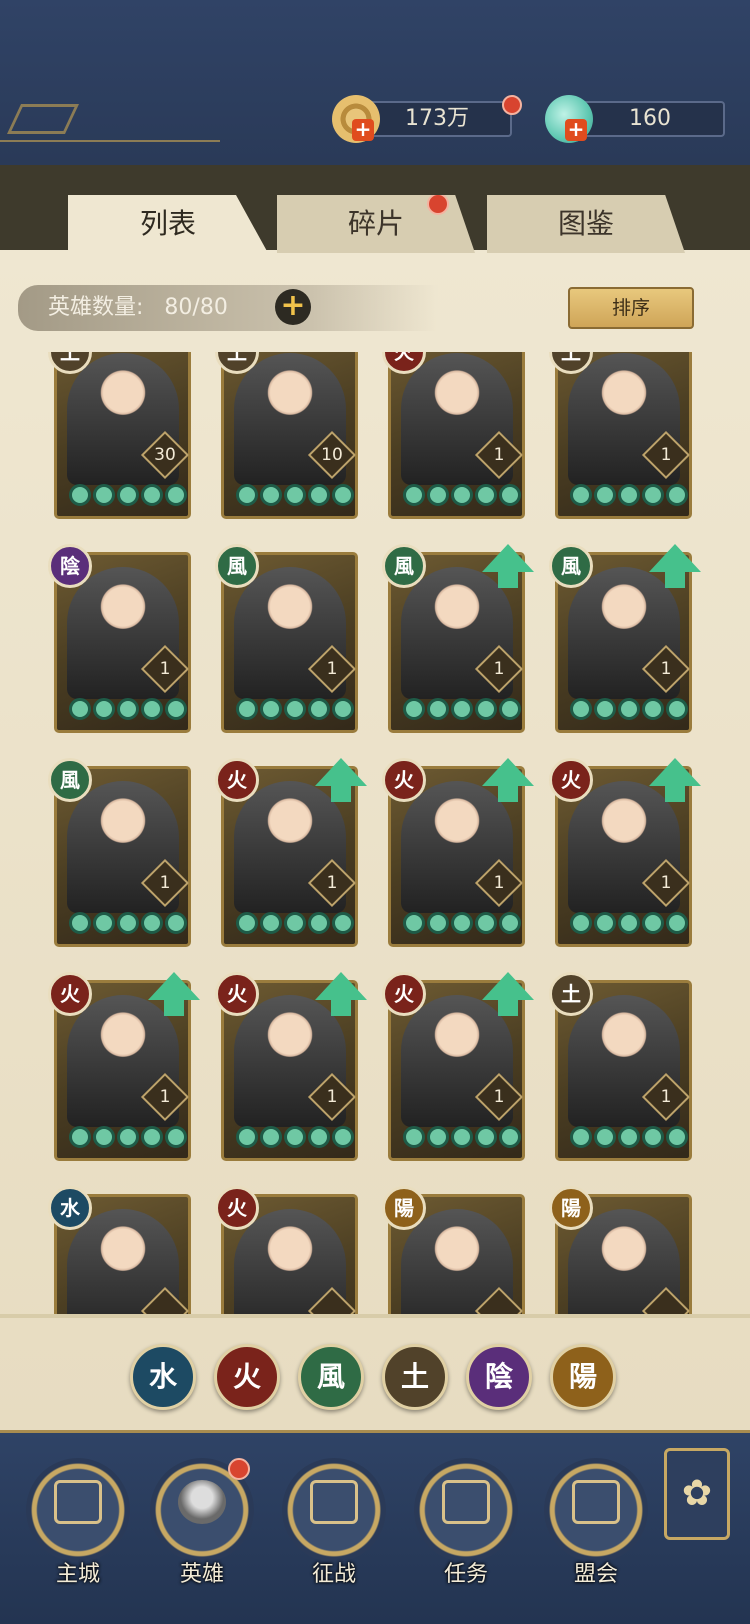 The image size is (750, 1624). I want to click on hero-card: 30, so click(122, 435).